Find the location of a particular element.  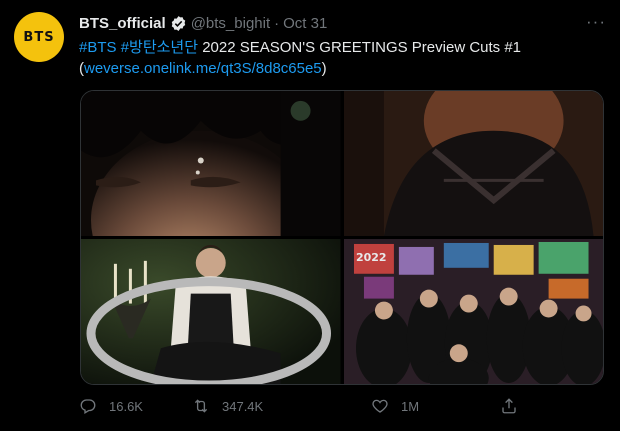

avatar-text: BTS is located at coordinates (39, 37).